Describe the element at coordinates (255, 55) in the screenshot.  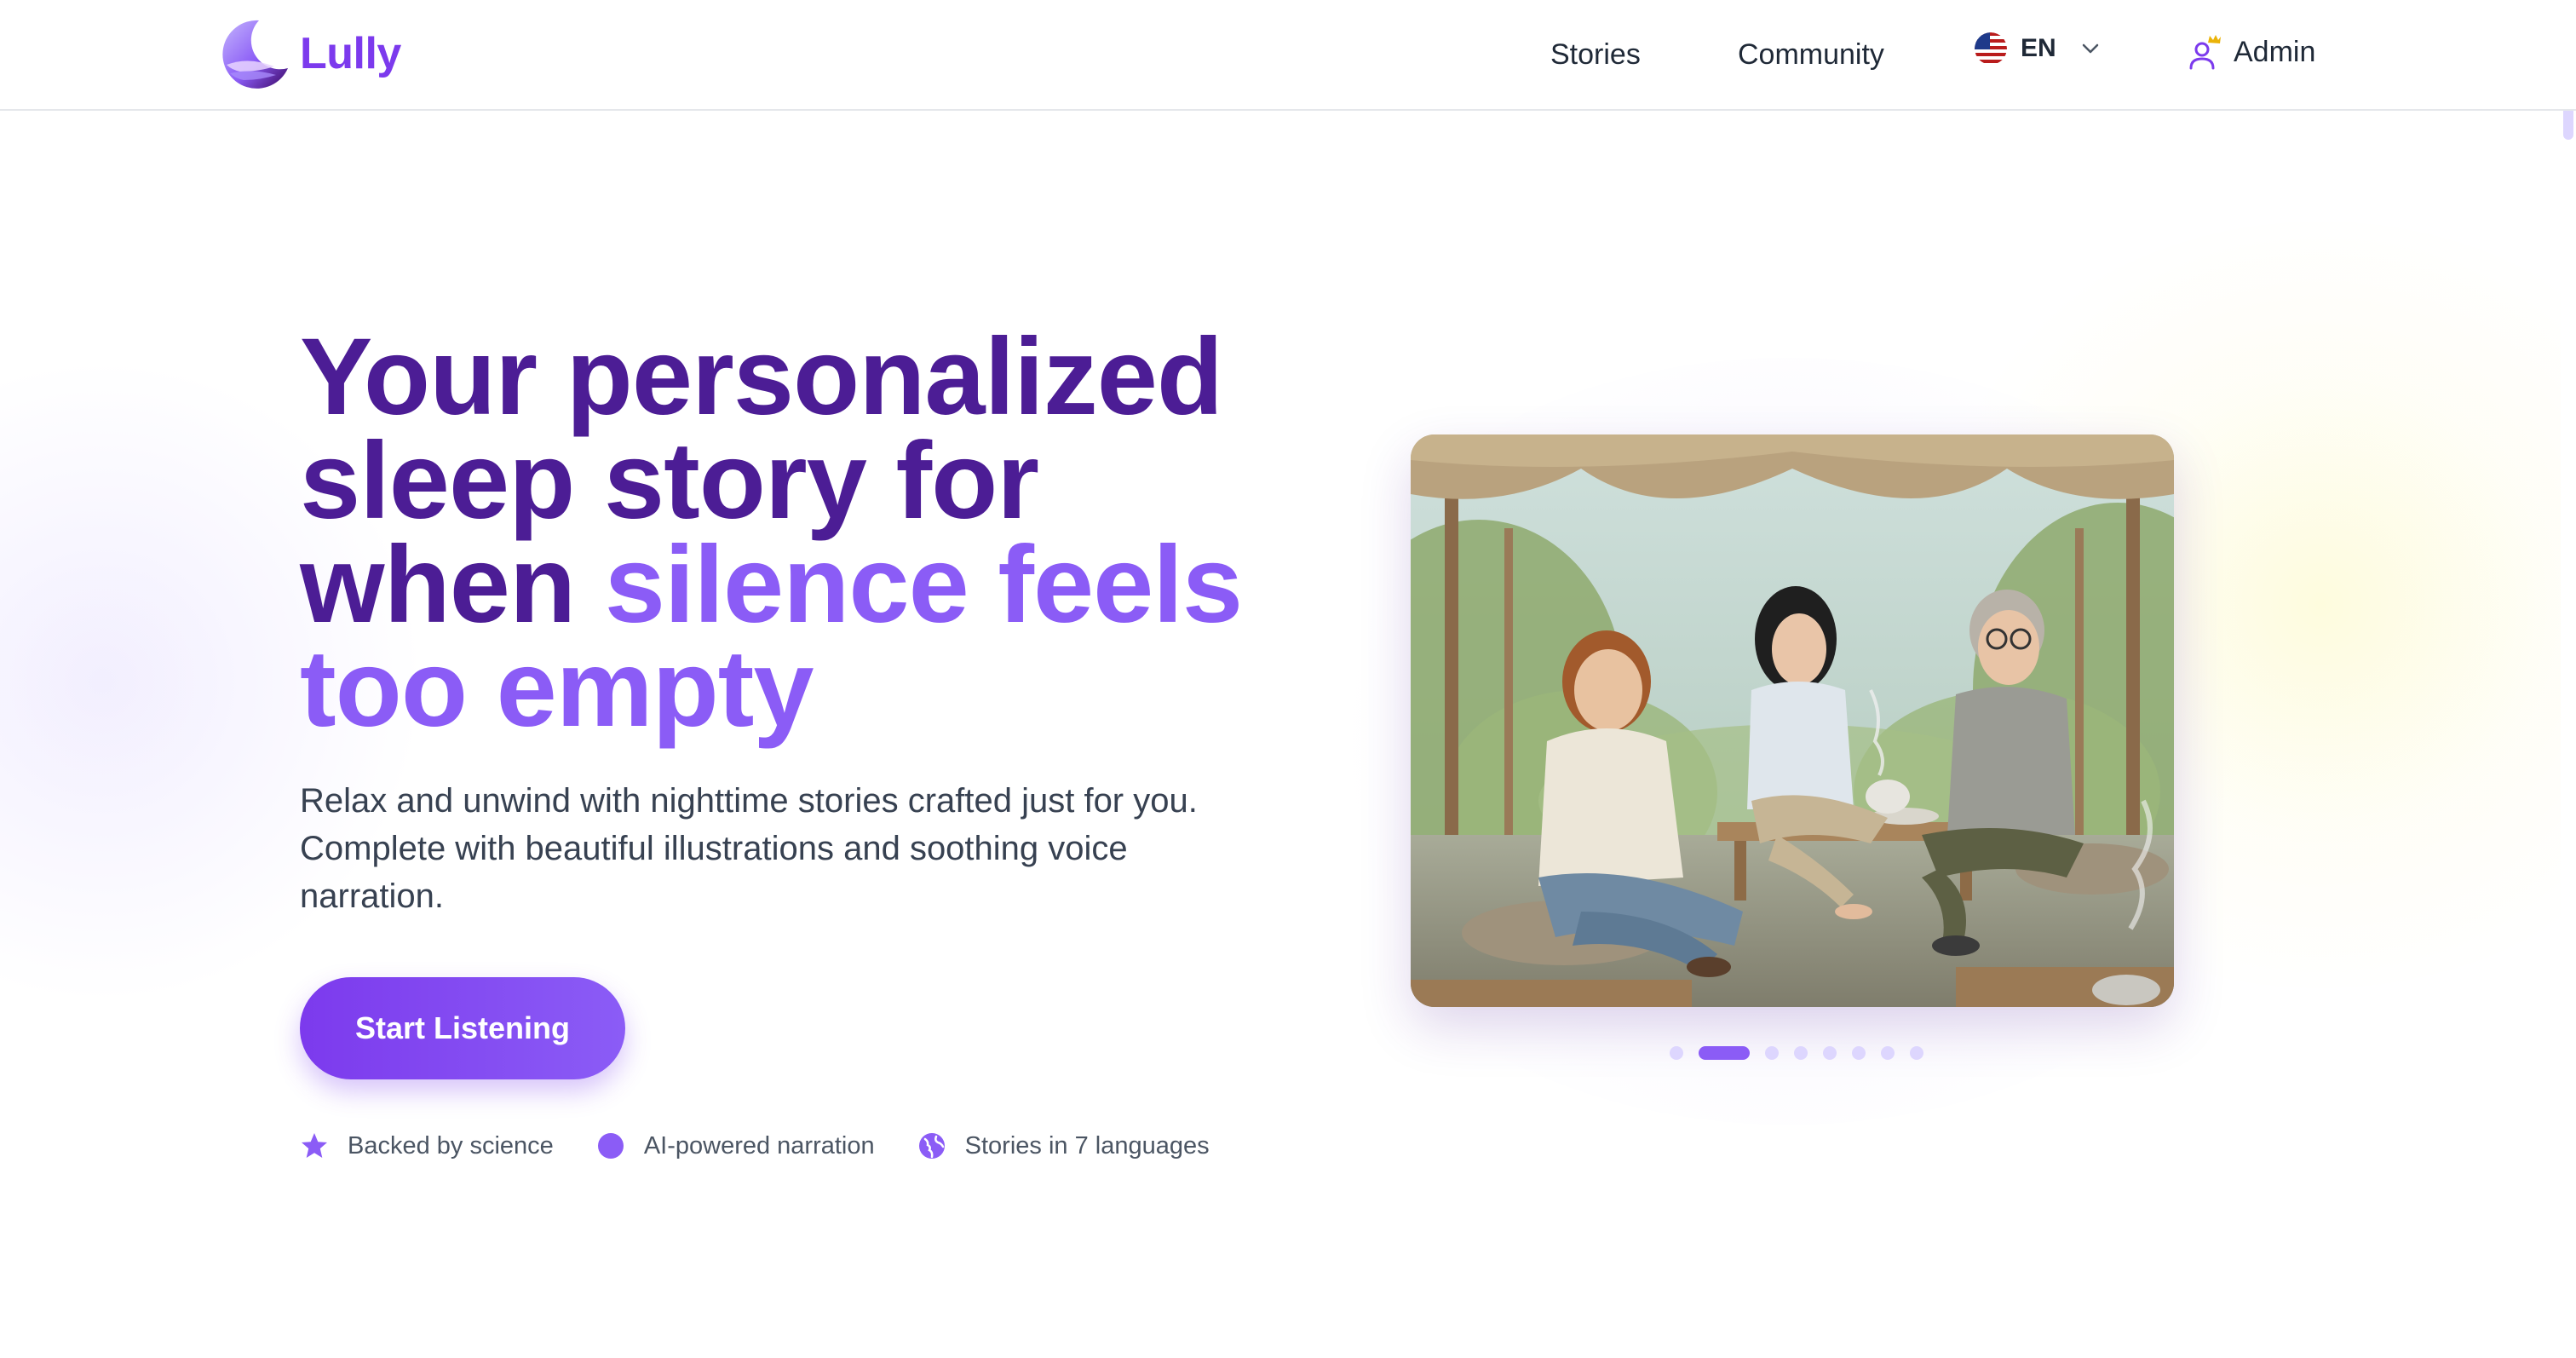
I see `moon-logo-icon` at that location.